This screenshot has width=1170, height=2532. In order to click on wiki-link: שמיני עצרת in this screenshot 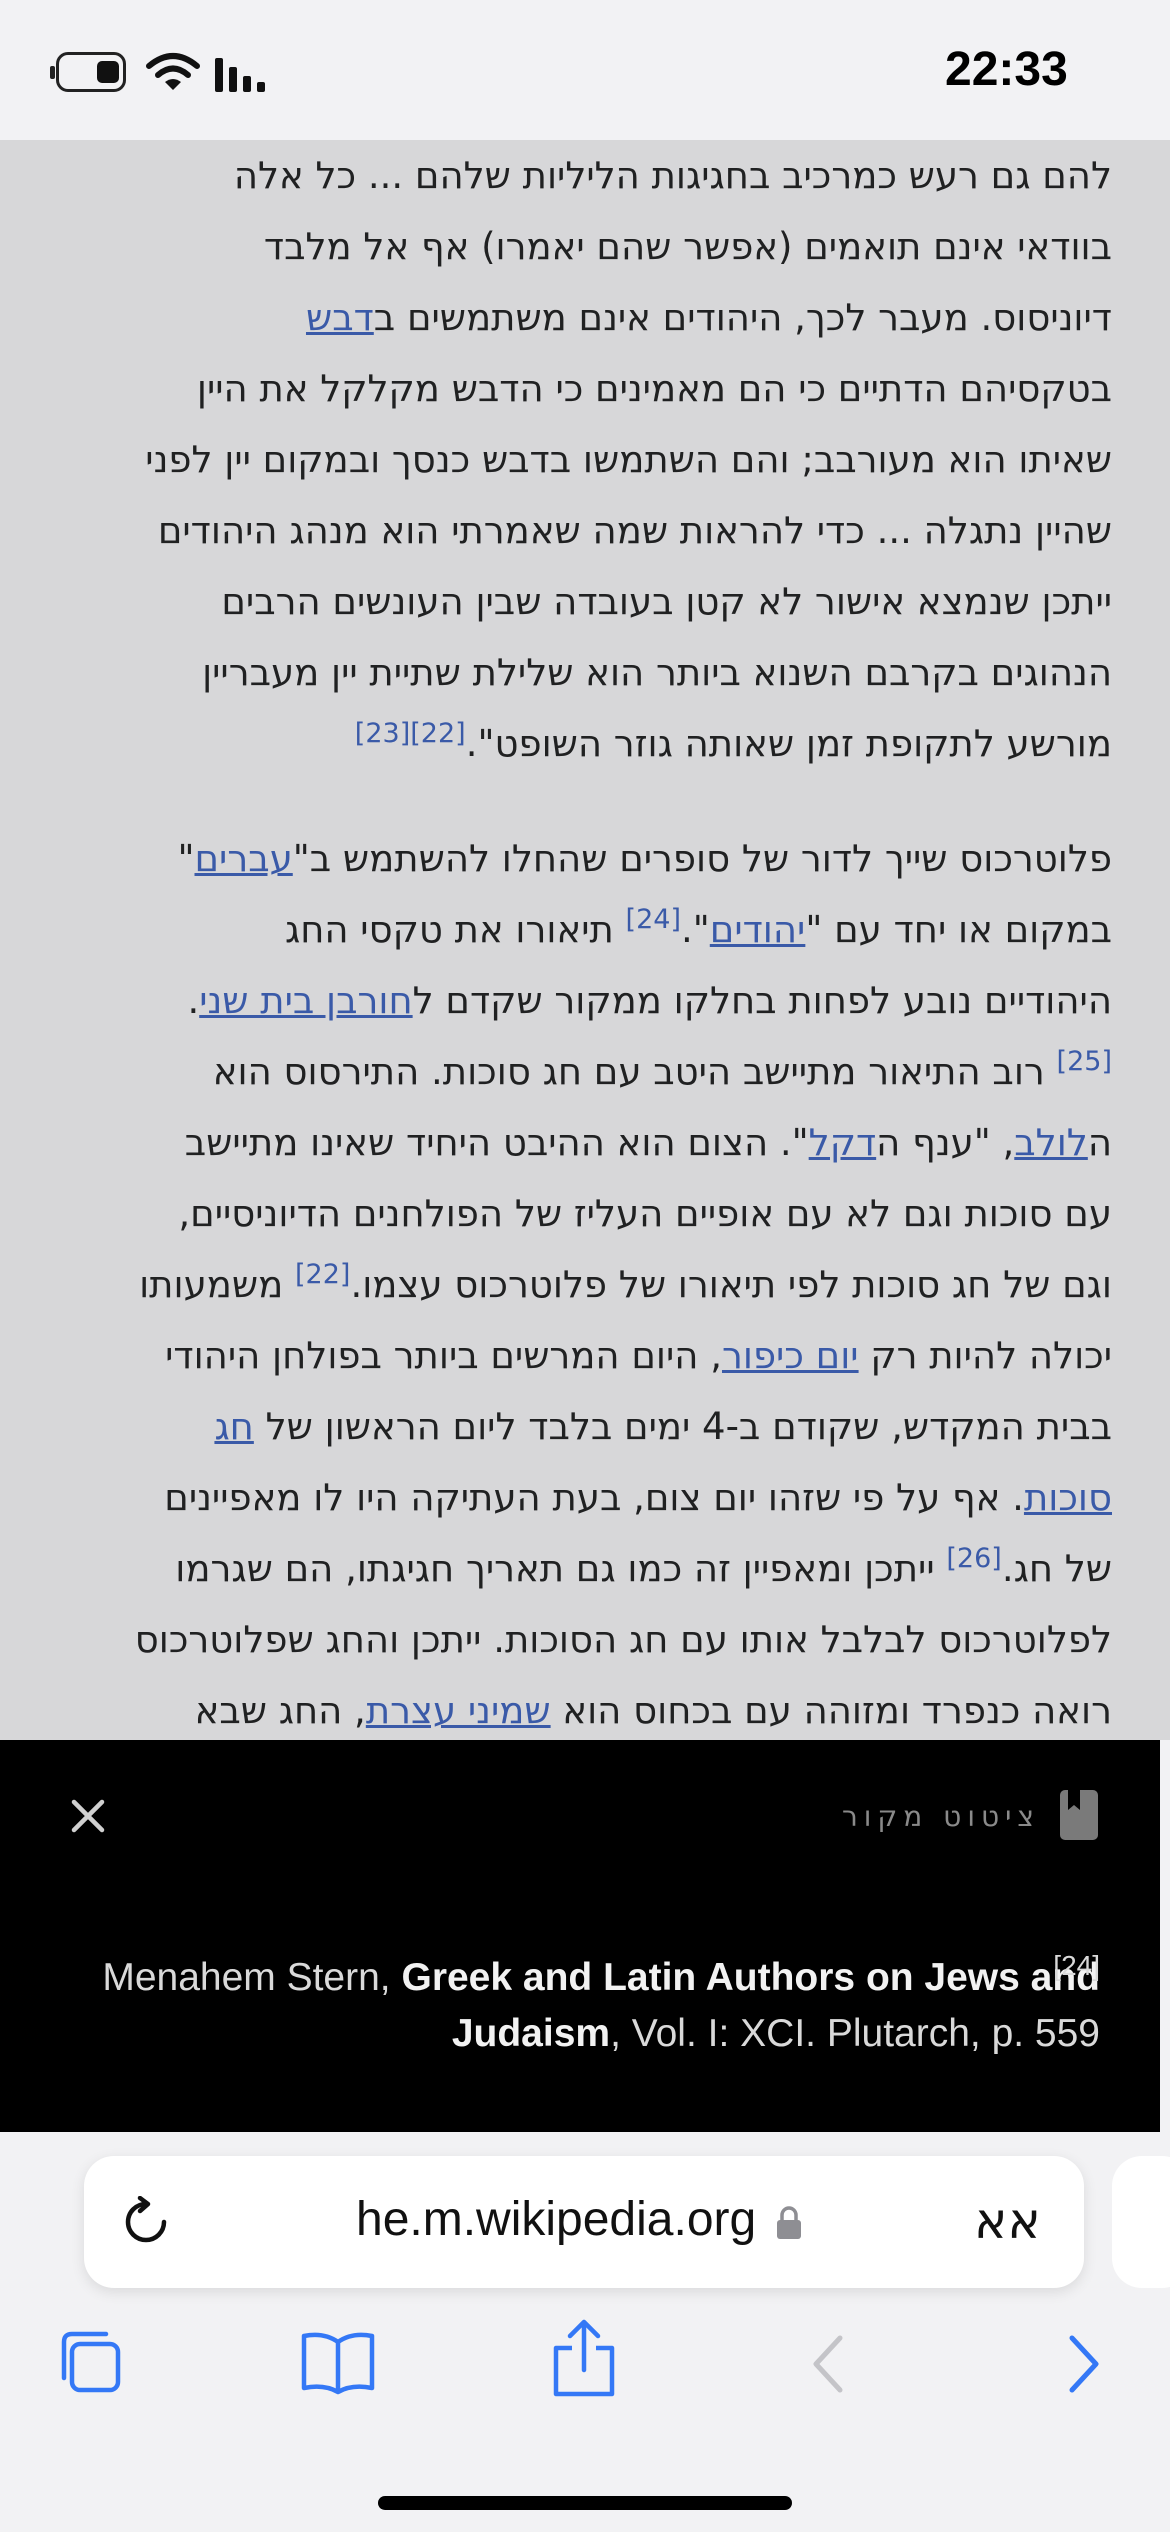, I will do `click(458, 1710)`.